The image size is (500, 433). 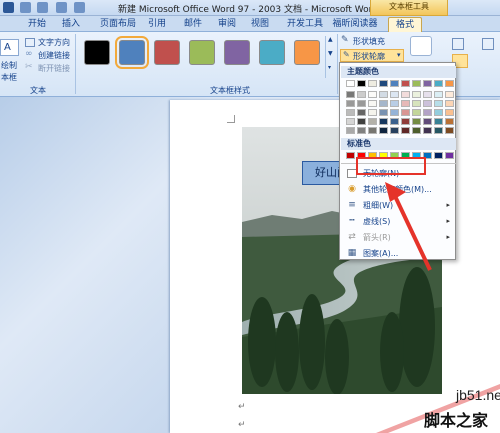 I want to click on shape-fill-button: 形状填充, so click(x=369, y=41).